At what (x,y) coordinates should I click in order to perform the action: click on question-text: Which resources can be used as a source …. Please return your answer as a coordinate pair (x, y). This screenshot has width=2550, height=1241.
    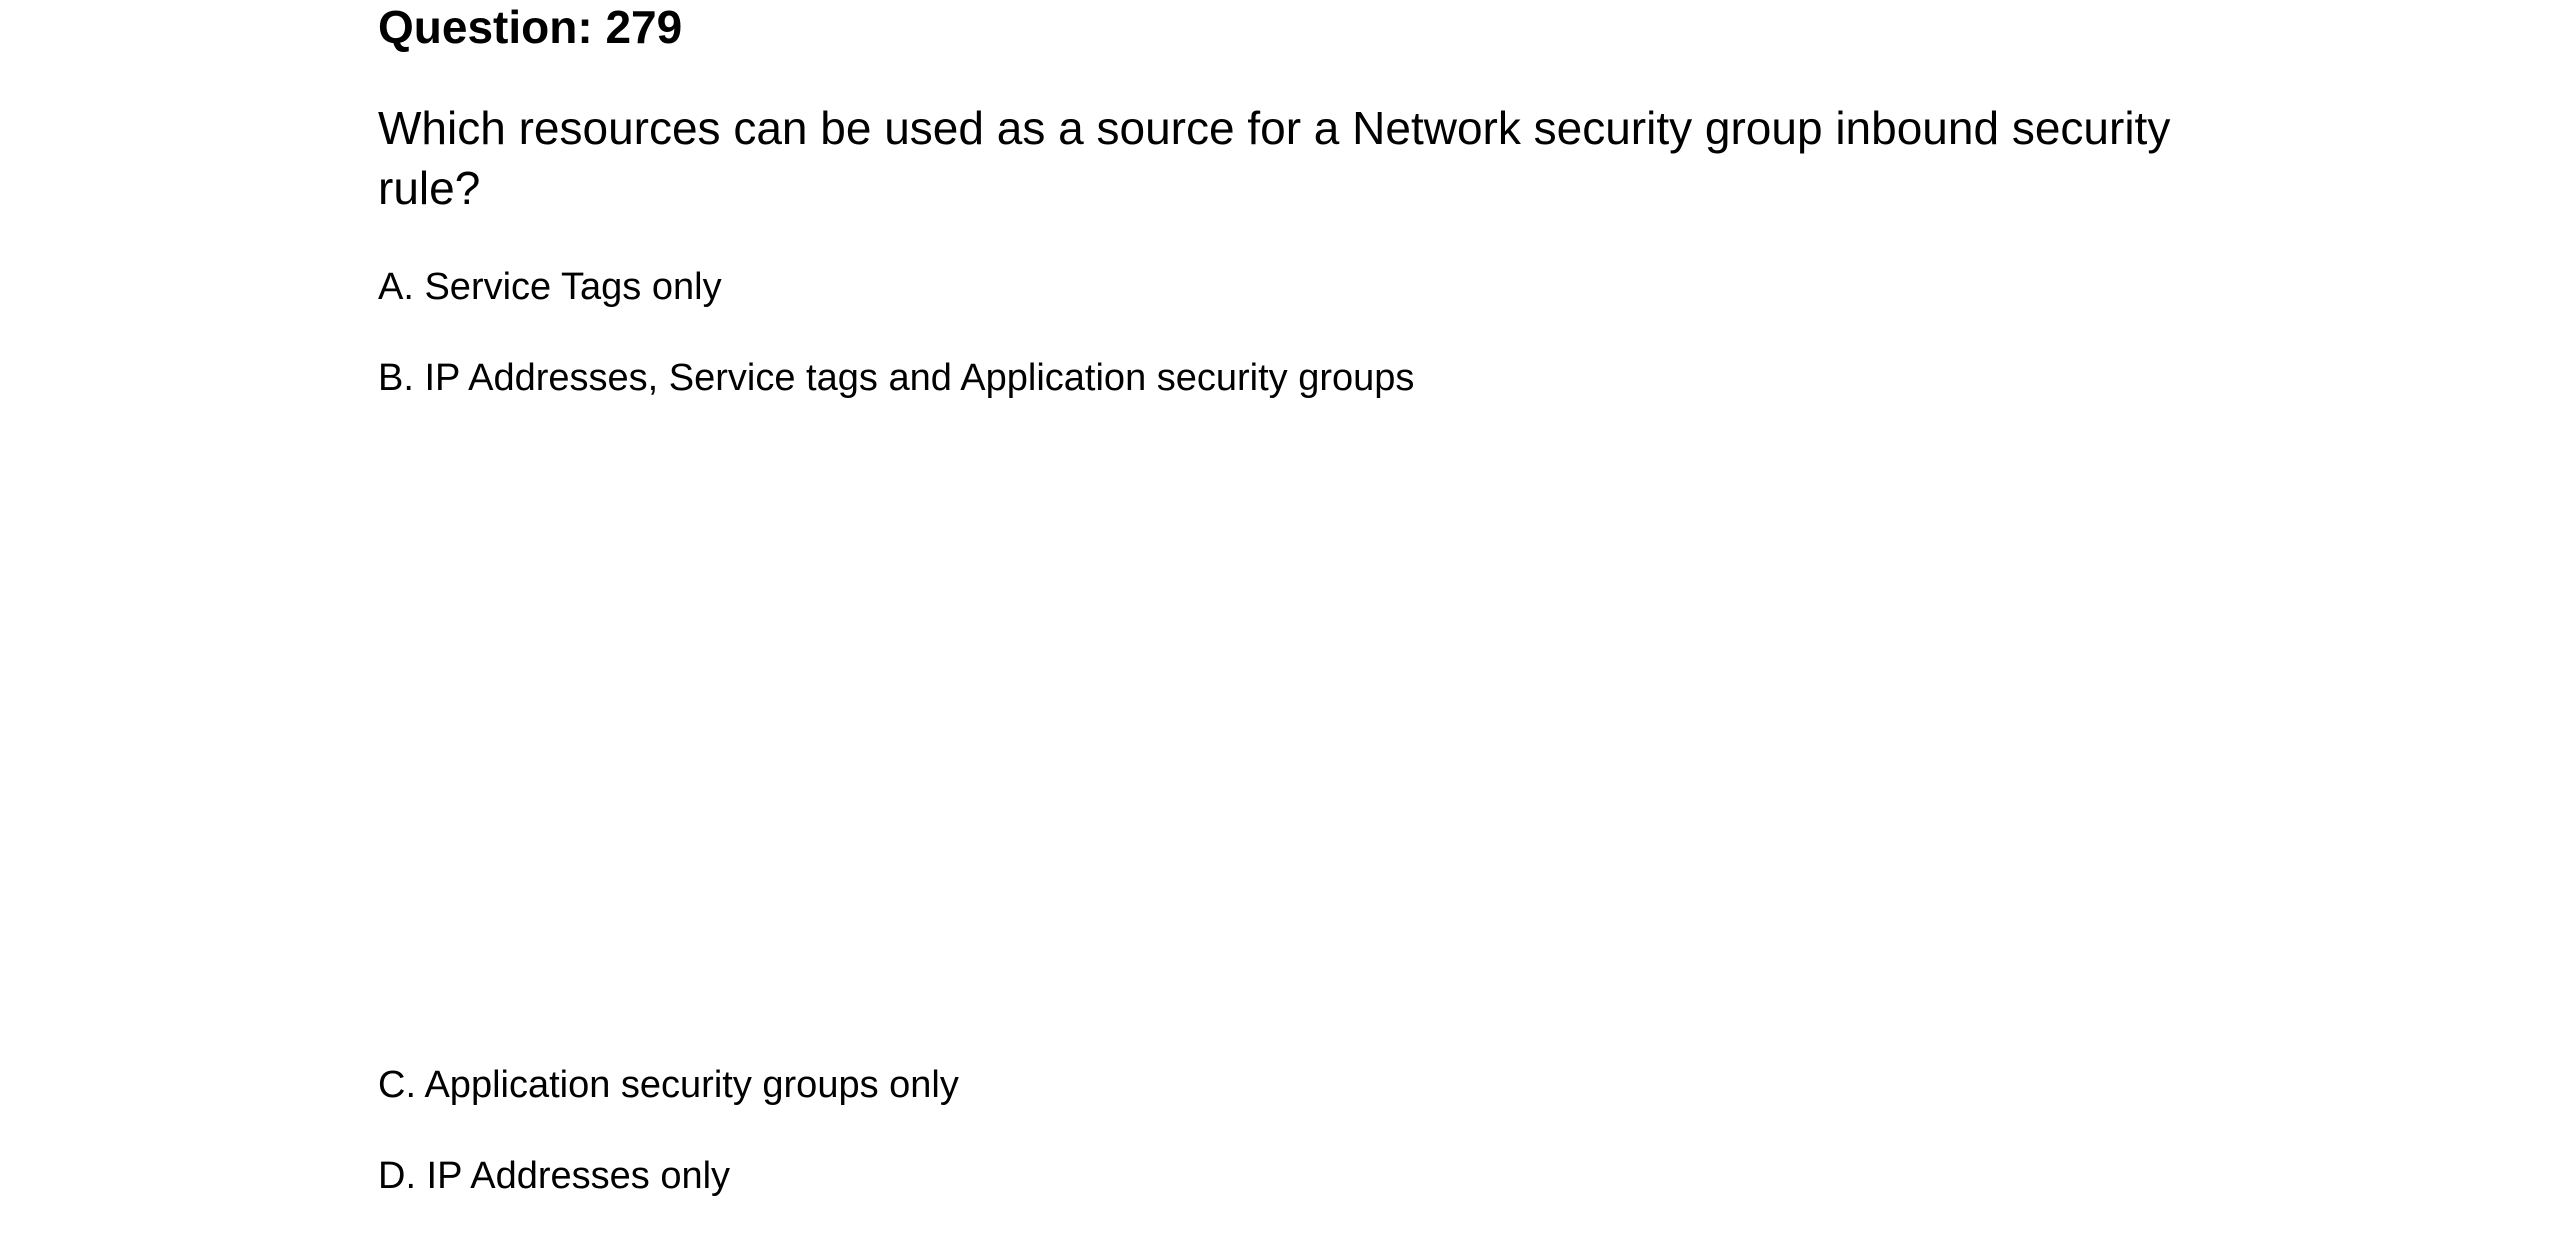
    Looking at the image, I should click on (1274, 158).